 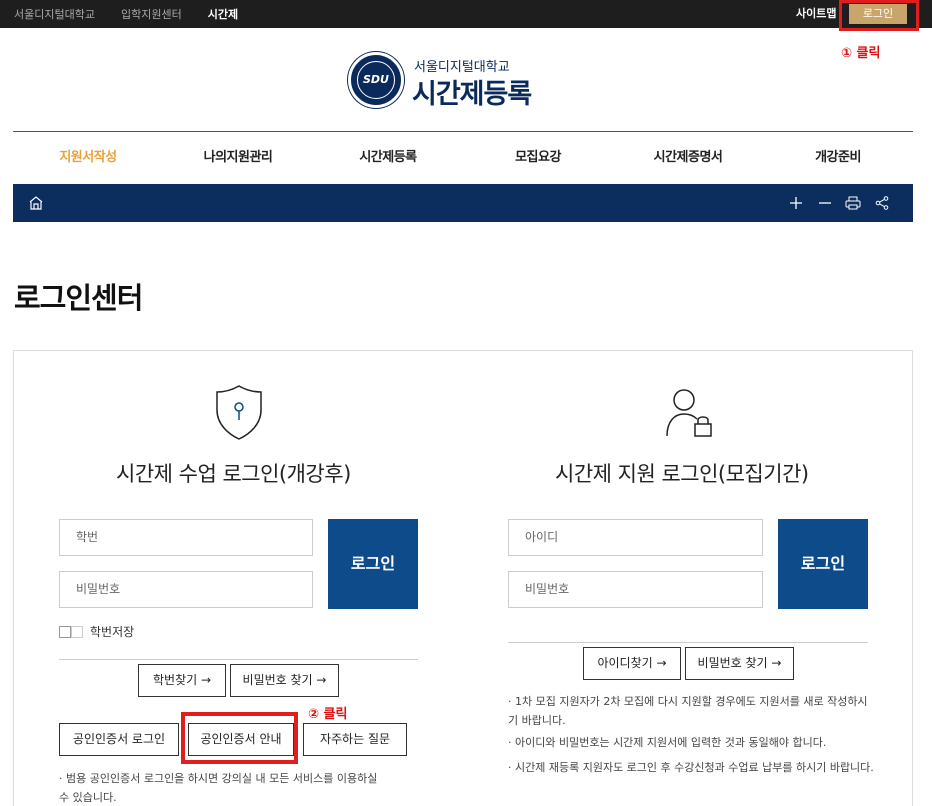 I want to click on find-user-id-button: 아이디찾기 →, so click(x=632, y=663).